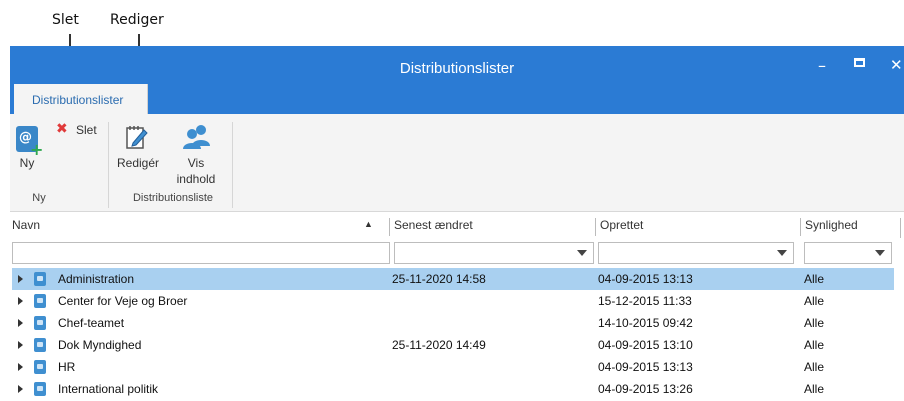 Image resolution: width=904 pixels, height=401 pixels. Describe the element at coordinates (138, 150) in the screenshot. I see `edit-button: Redigér` at that location.